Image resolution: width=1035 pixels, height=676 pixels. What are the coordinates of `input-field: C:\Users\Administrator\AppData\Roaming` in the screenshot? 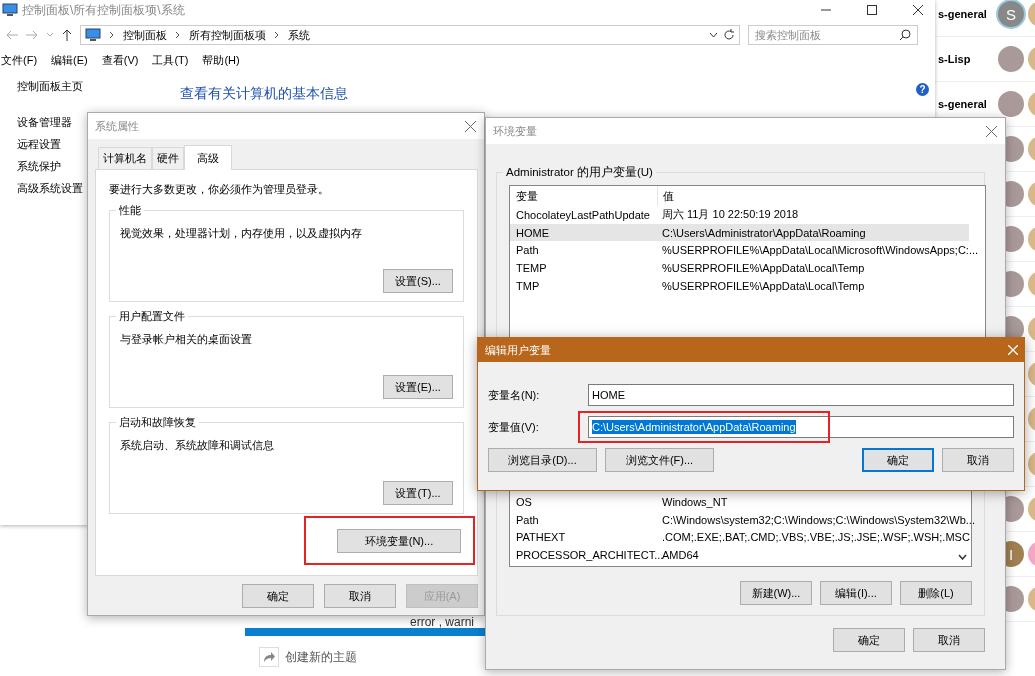 It's located at (801, 427).